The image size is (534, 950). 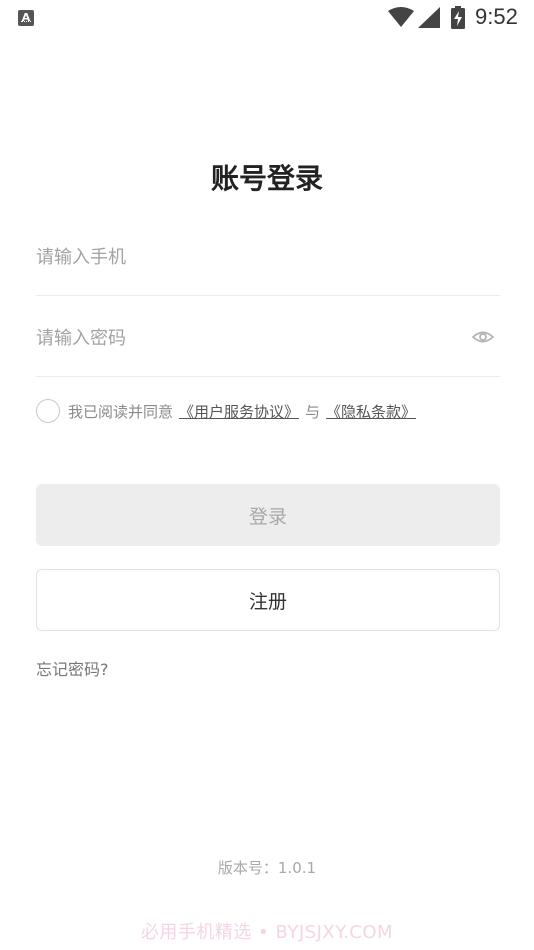 What do you see at coordinates (267, 868) in the screenshot?
I see `version-label: 版本号：1.0.1` at bounding box center [267, 868].